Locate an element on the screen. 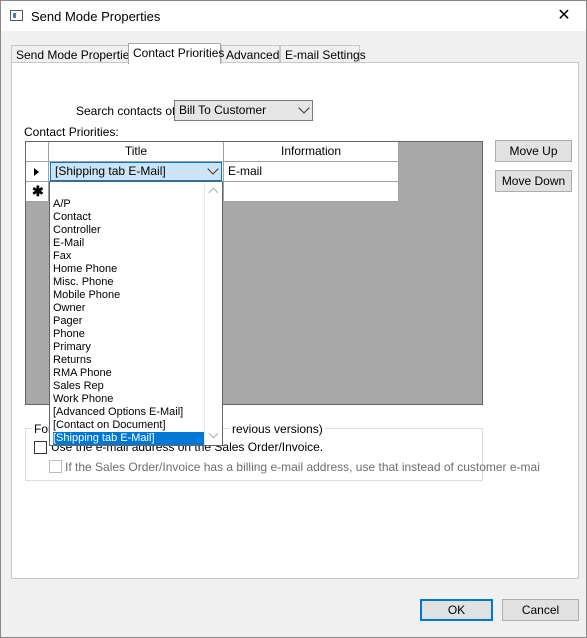 The image size is (587, 638). title-cell-combo: [Shipping tab E-Mail] is located at coordinates (136, 171).